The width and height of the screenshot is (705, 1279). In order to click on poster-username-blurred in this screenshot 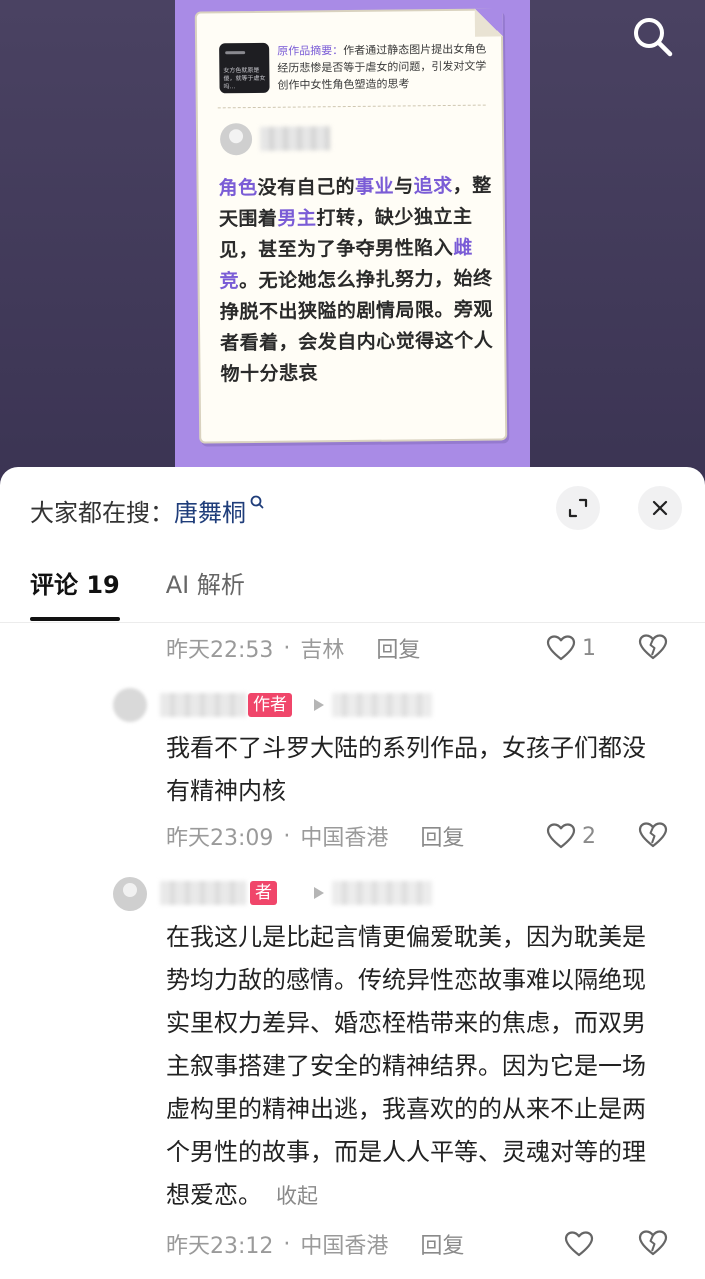, I will do `click(295, 138)`.